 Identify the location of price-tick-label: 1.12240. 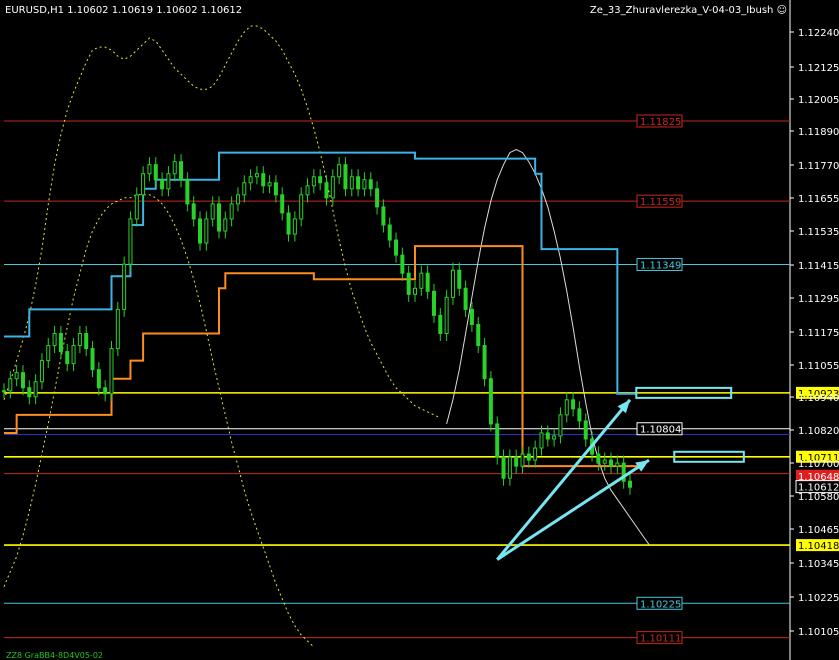
(818, 33).